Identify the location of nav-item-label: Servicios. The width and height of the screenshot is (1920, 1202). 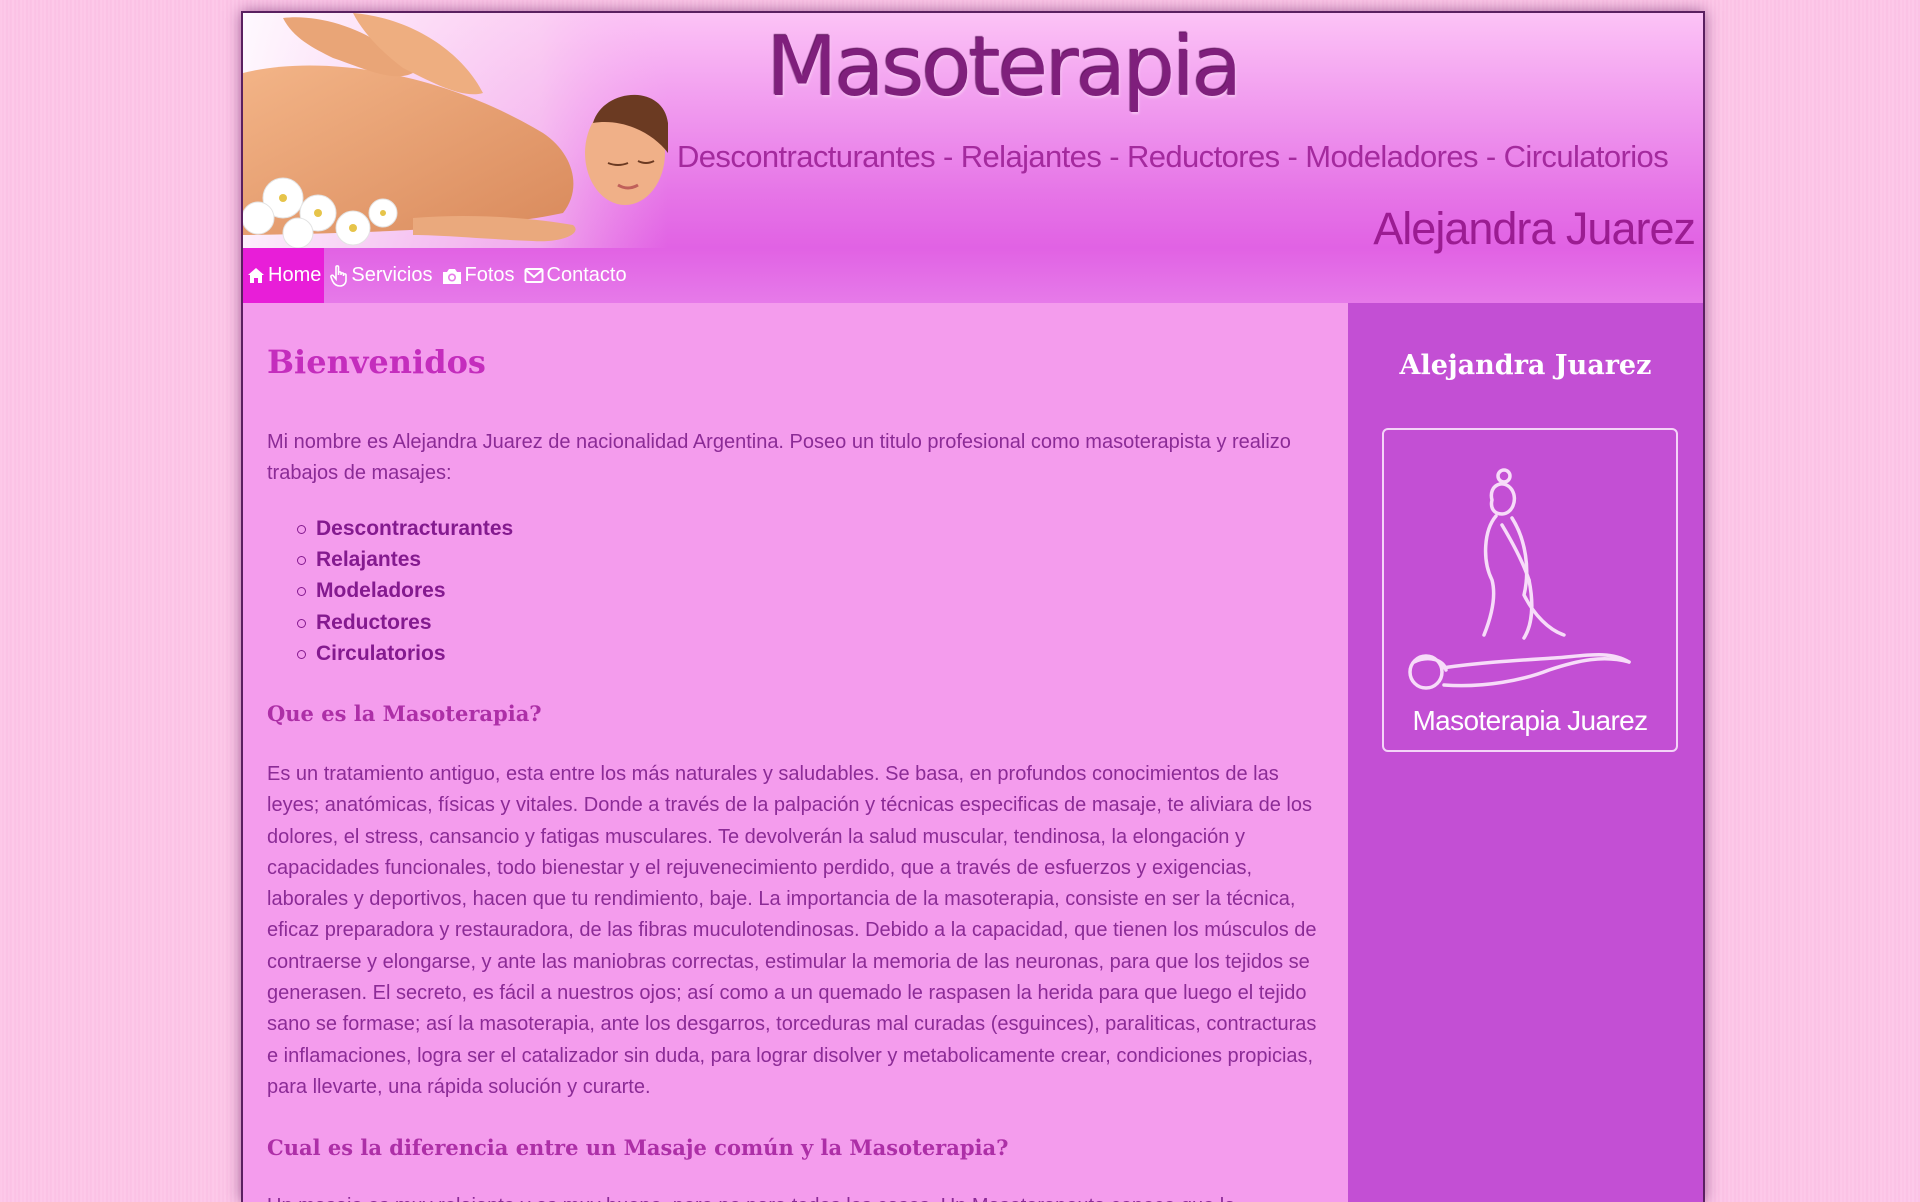
(392, 275).